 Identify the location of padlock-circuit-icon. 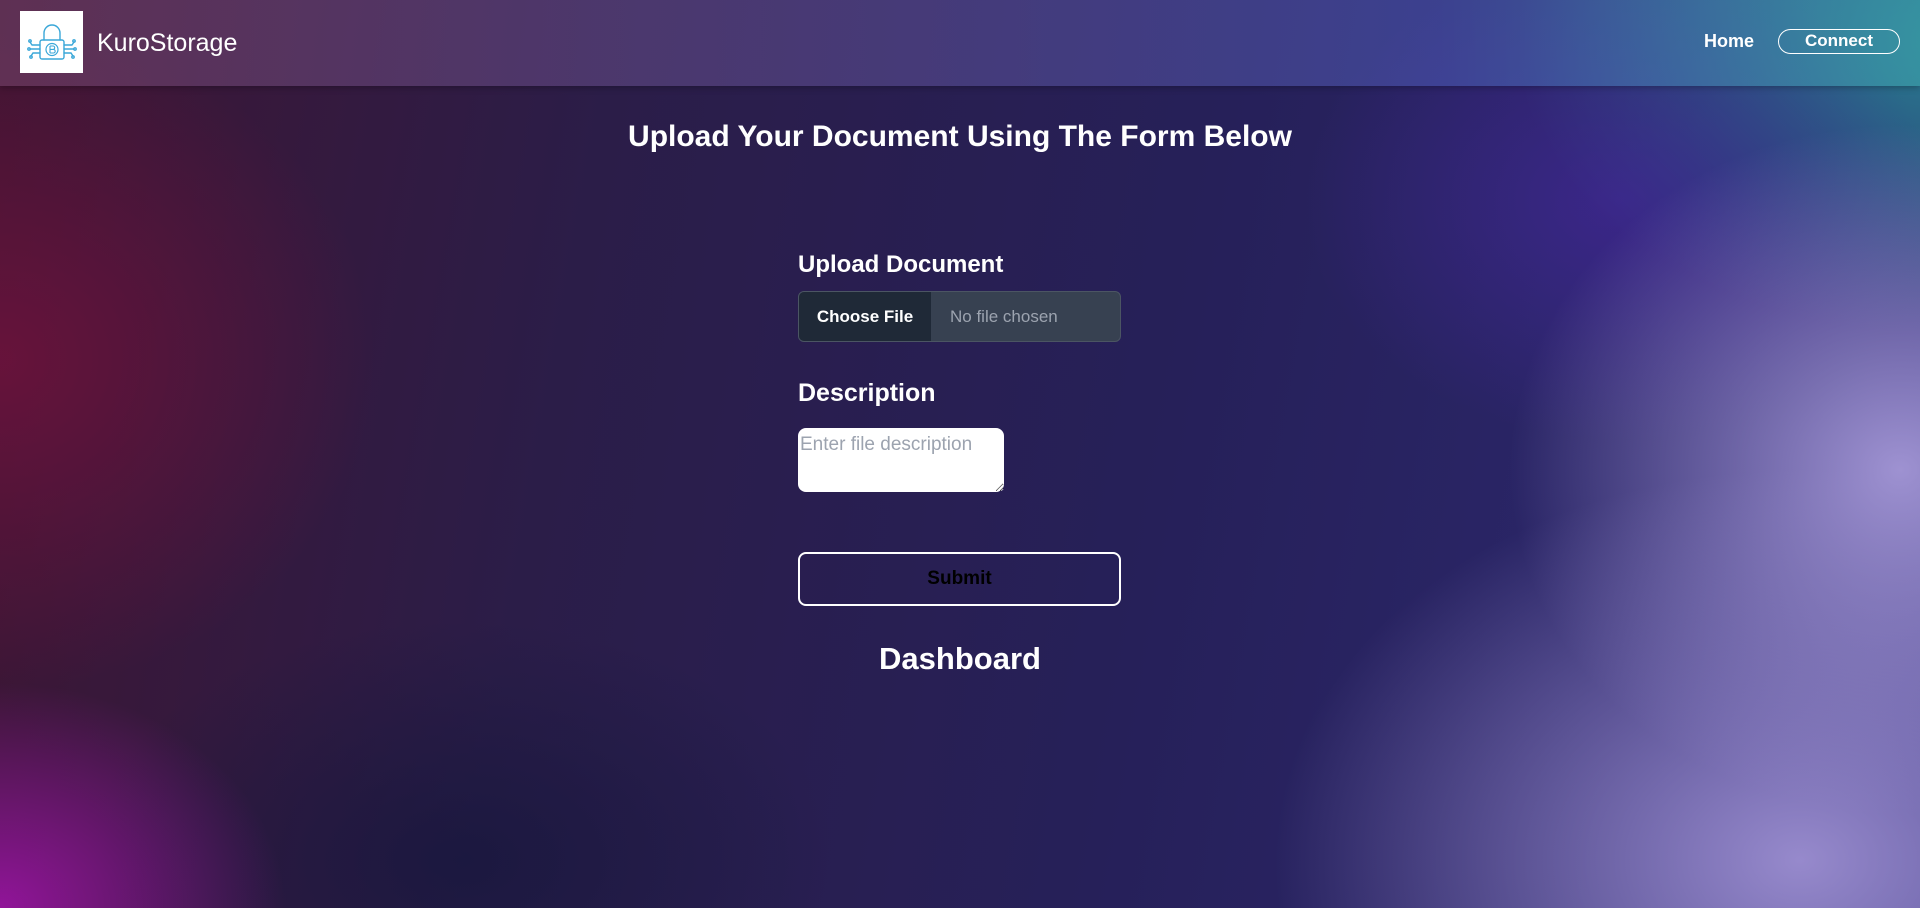
(51, 42).